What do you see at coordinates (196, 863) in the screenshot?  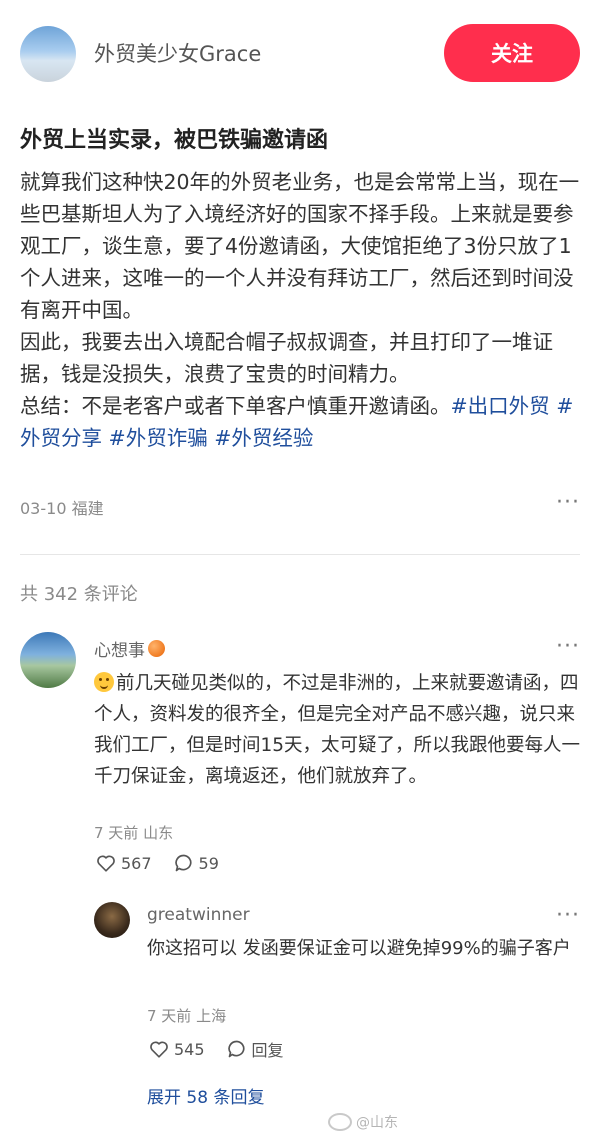 I see `reply-count-button: 59` at bounding box center [196, 863].